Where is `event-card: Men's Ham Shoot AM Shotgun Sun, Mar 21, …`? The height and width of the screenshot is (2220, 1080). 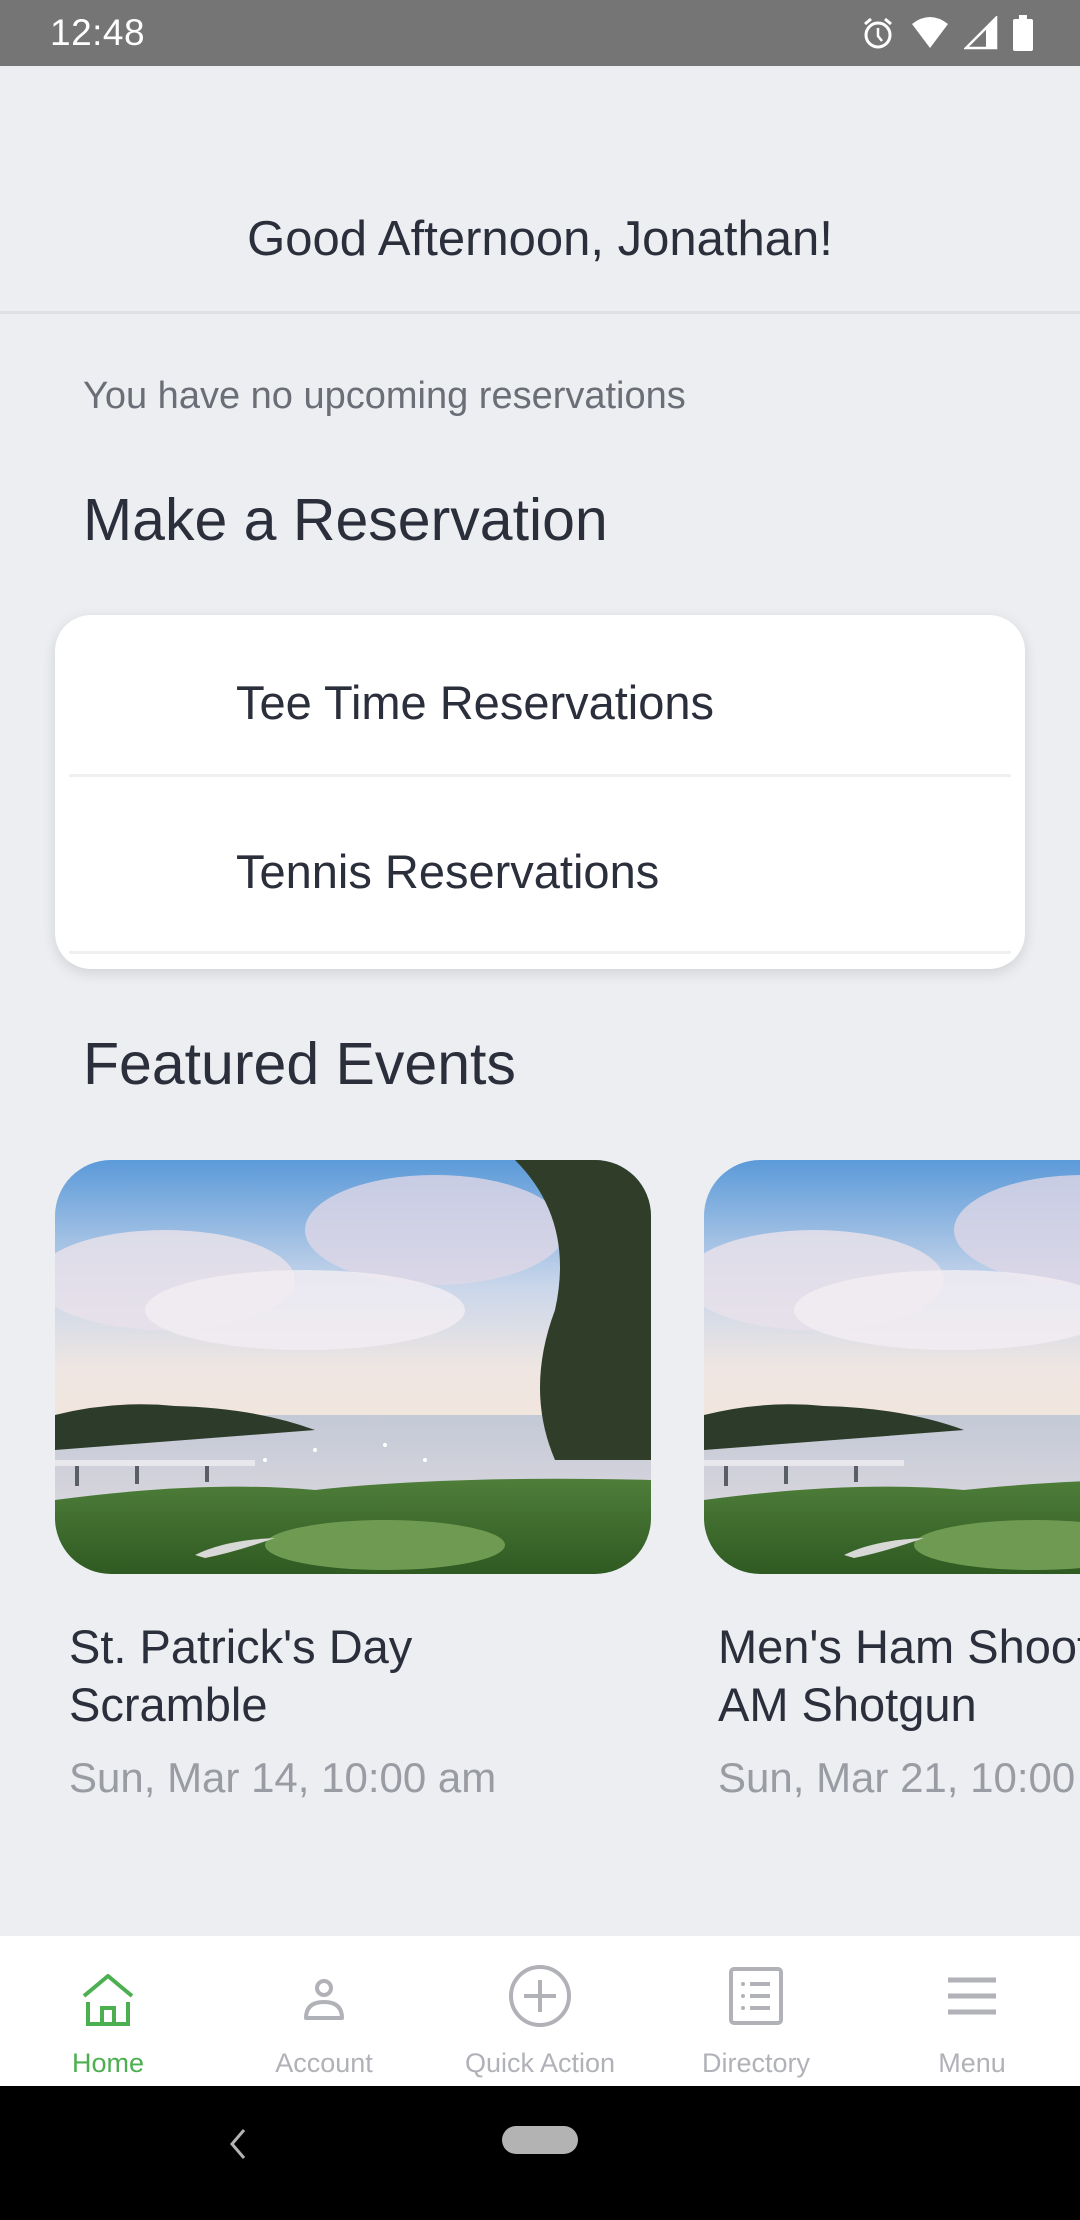
event-card: Men's Ham Shoot AM Shotgun Sun, Mar 21, … is located at coordinates (892, 1481).